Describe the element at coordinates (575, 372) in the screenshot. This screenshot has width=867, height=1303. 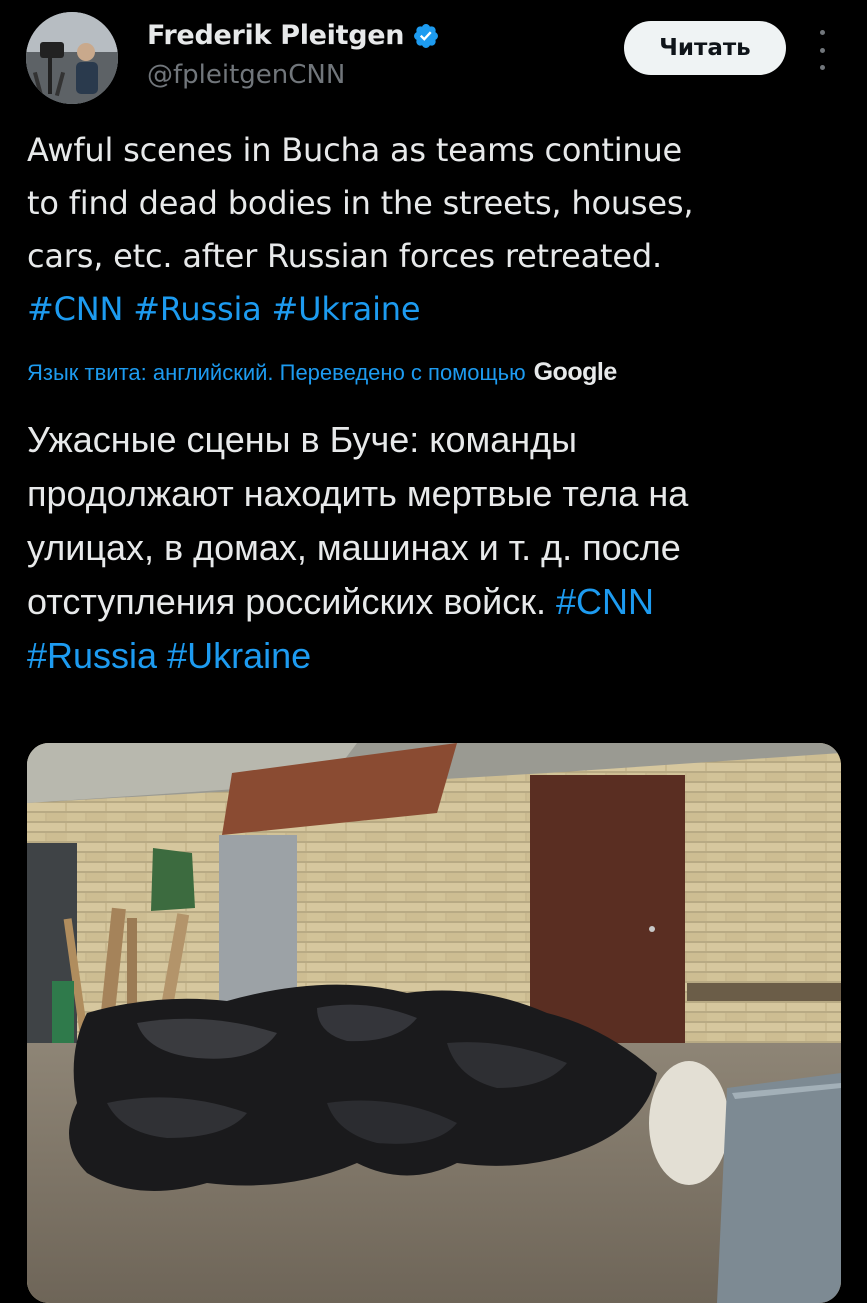
I see `google-logo: Google` at that location.